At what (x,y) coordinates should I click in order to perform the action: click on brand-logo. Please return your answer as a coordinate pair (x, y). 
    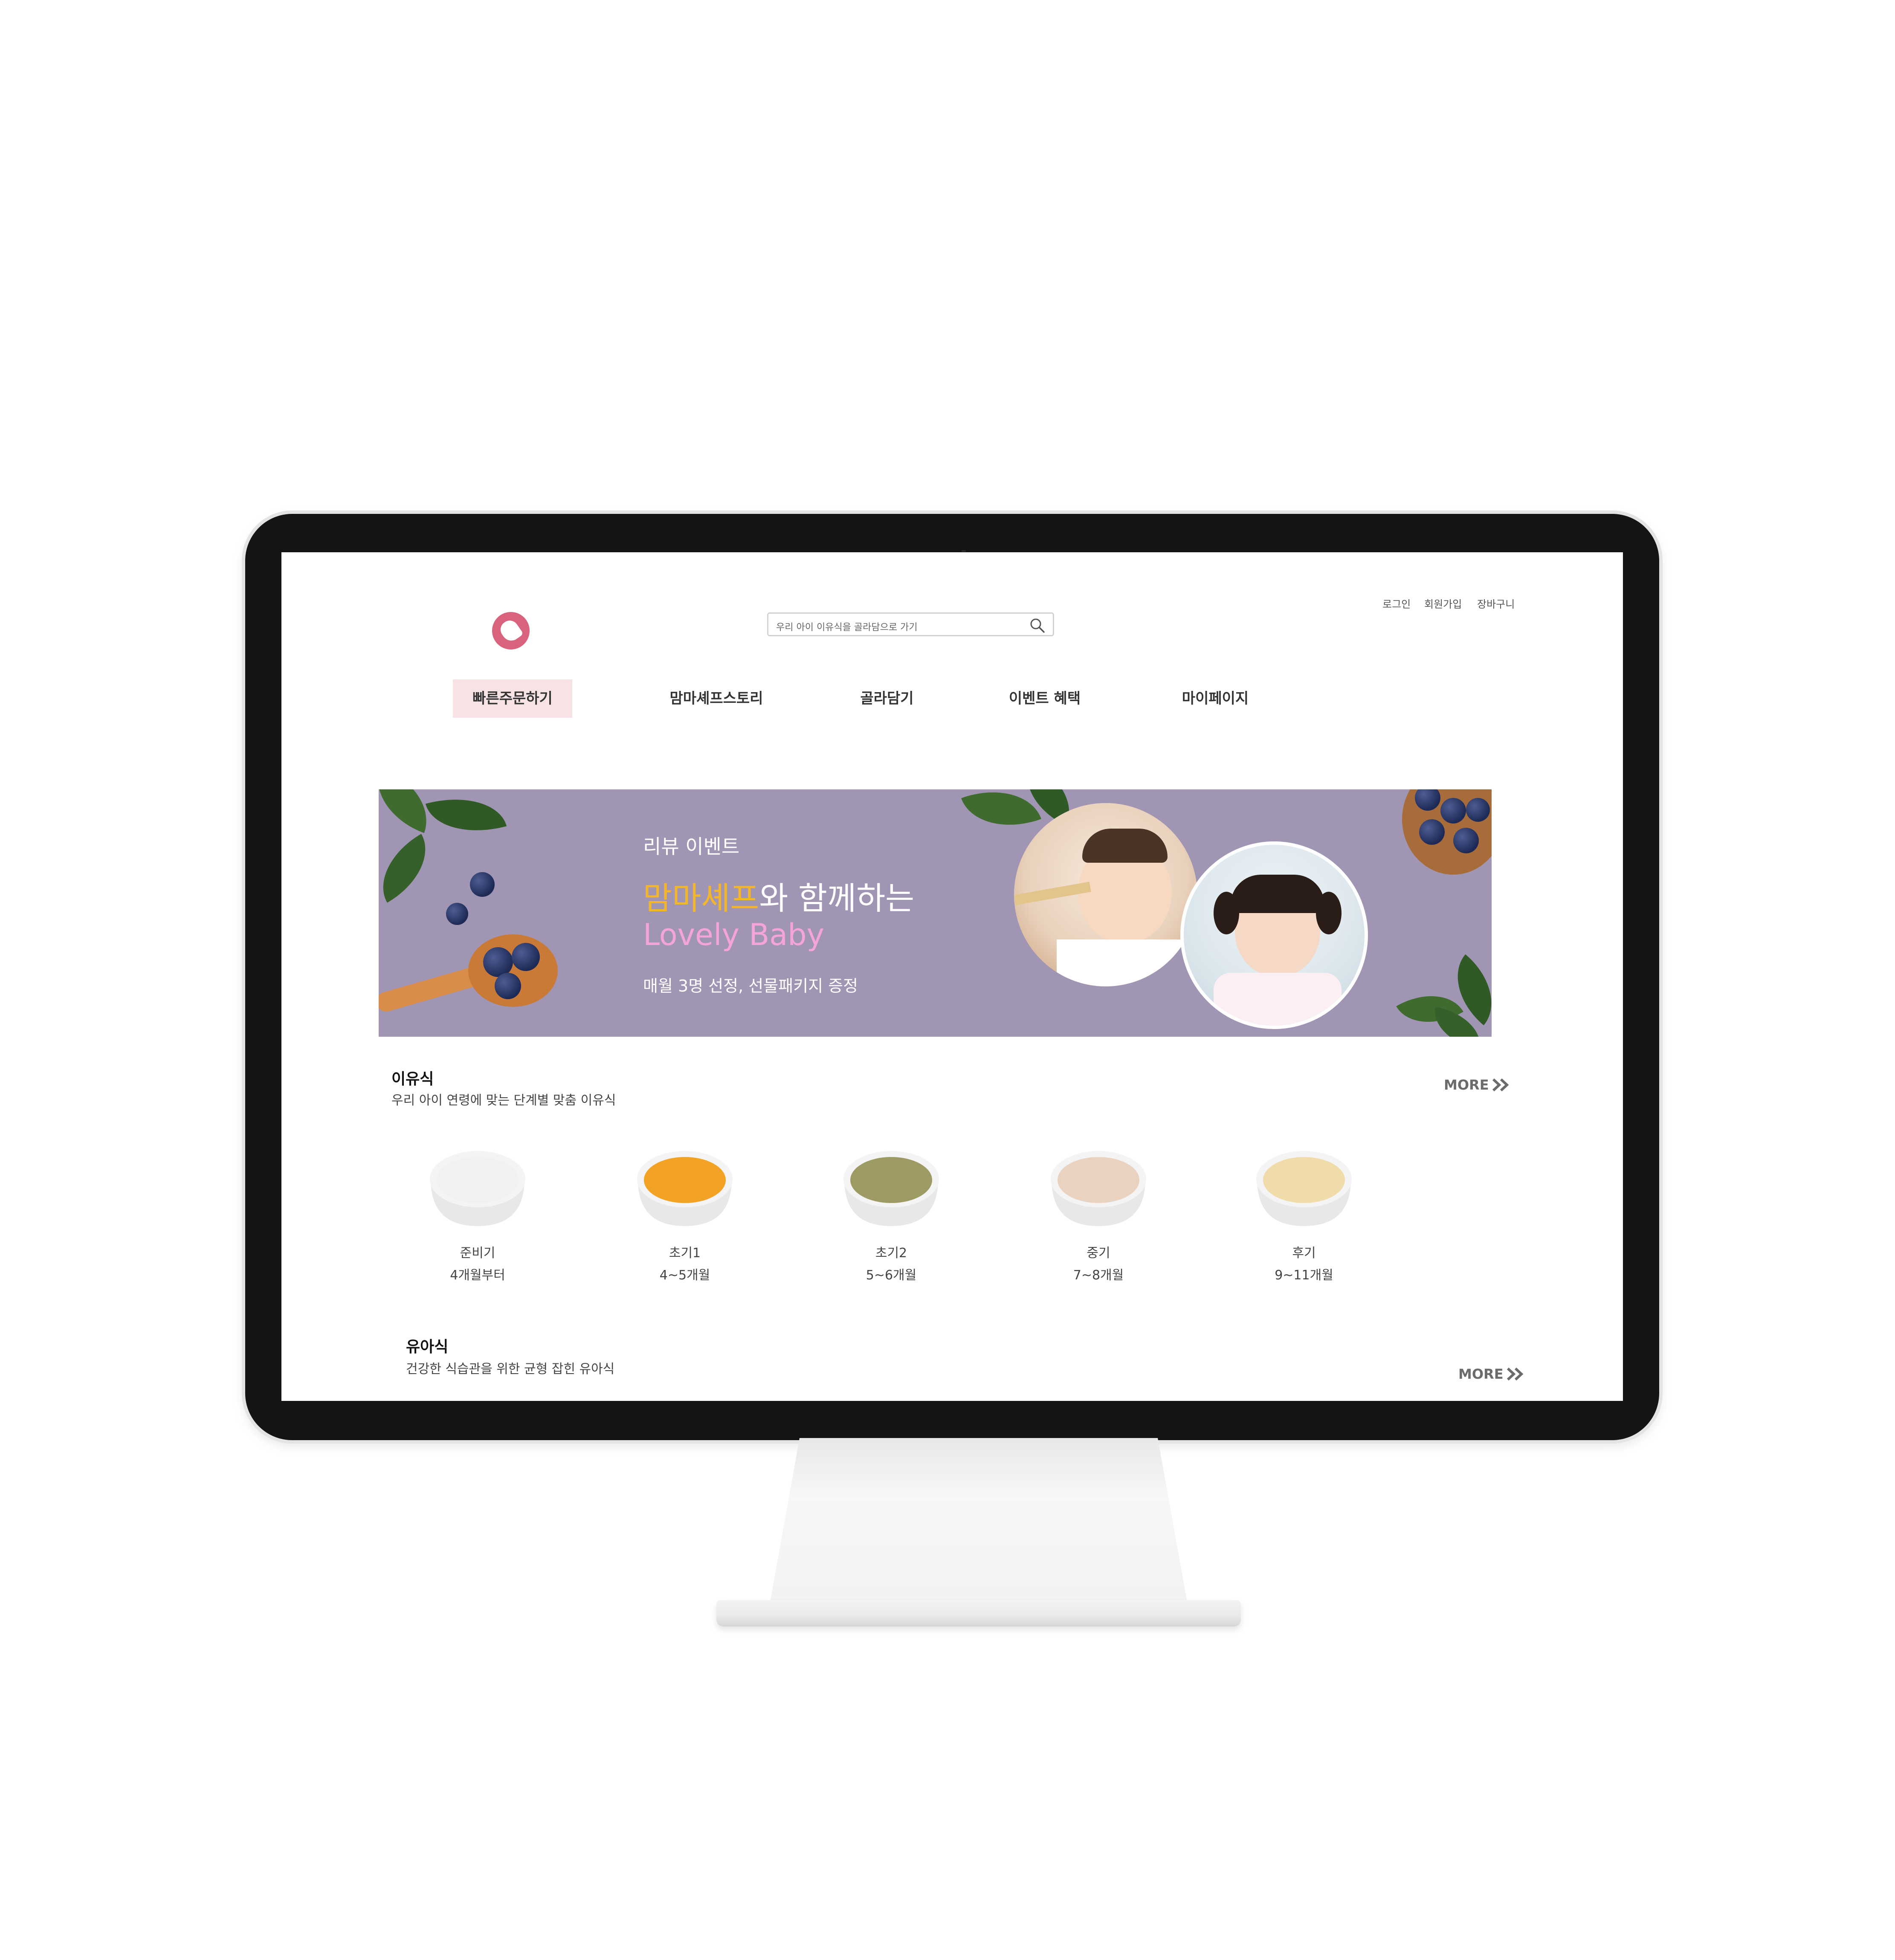
    Looking at the image, I should click on (511, 630).